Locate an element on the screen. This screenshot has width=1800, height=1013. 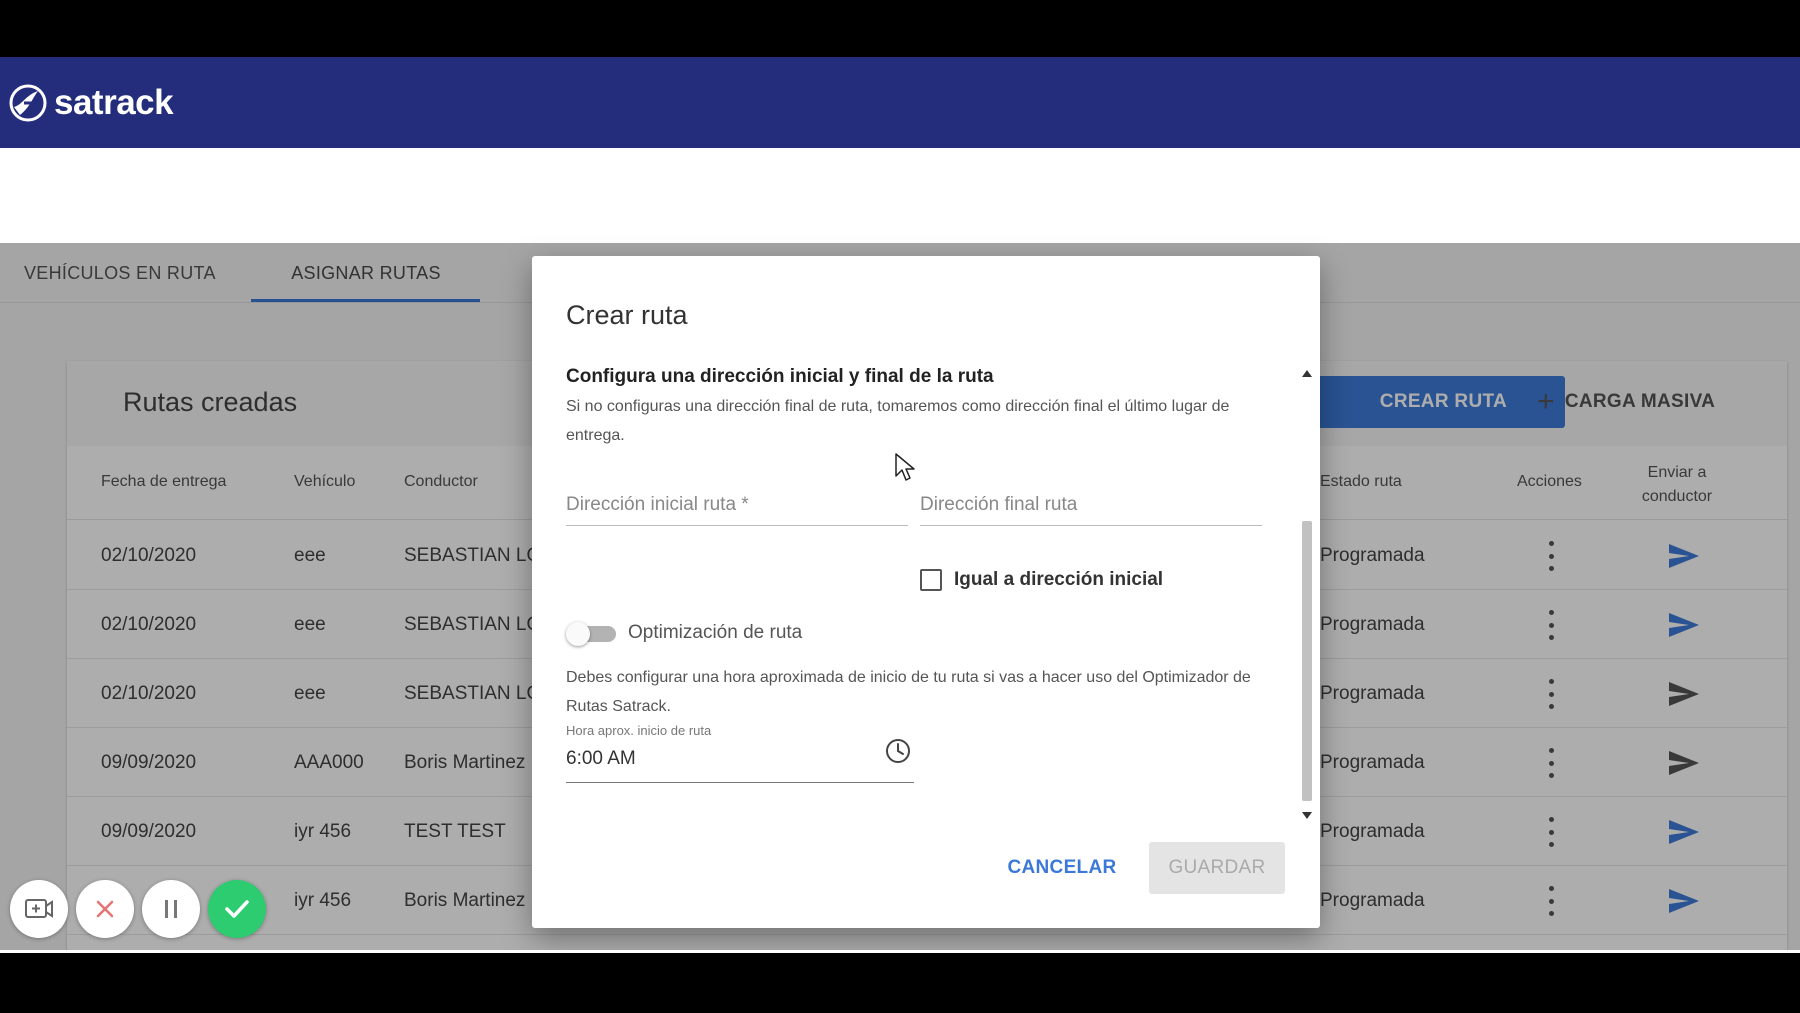
start-time-field: Hora aprox. inicio de ruta 6:00 AM is located at coordinates (740, 753).